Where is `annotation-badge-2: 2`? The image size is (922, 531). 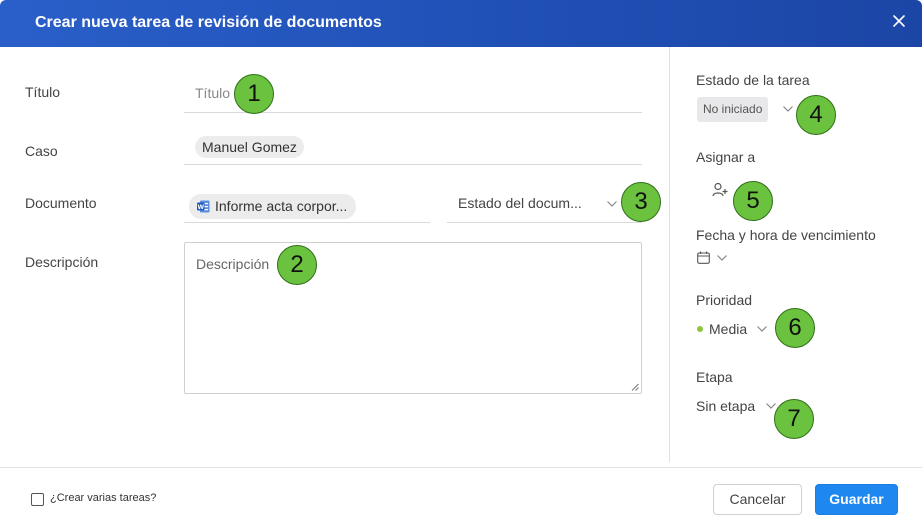 annotation-badge-2: 2 is located at coordinates (297, 265).